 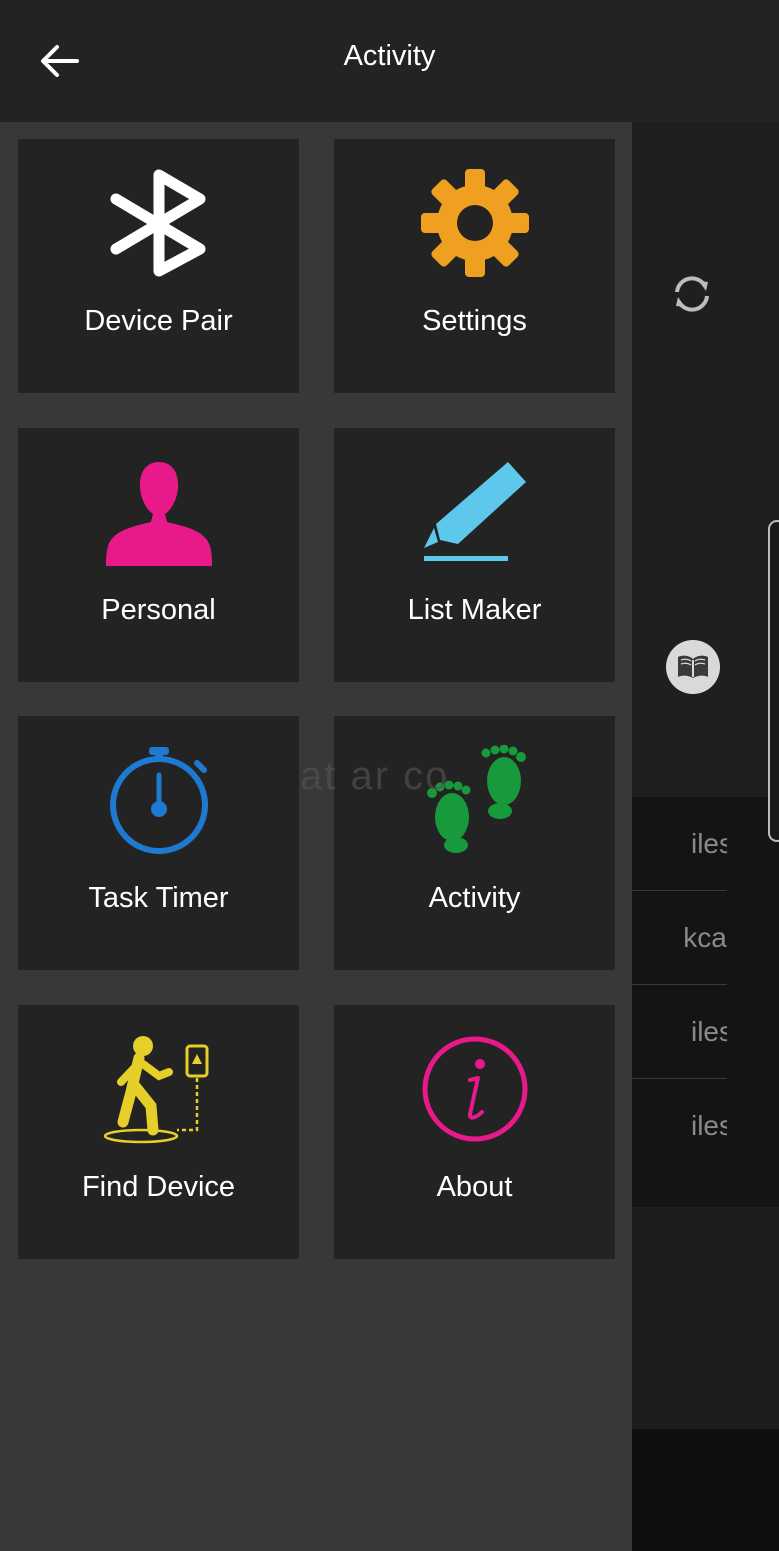 I want to click on menu-tile-settings: Settings, so click(x=474, y=266).